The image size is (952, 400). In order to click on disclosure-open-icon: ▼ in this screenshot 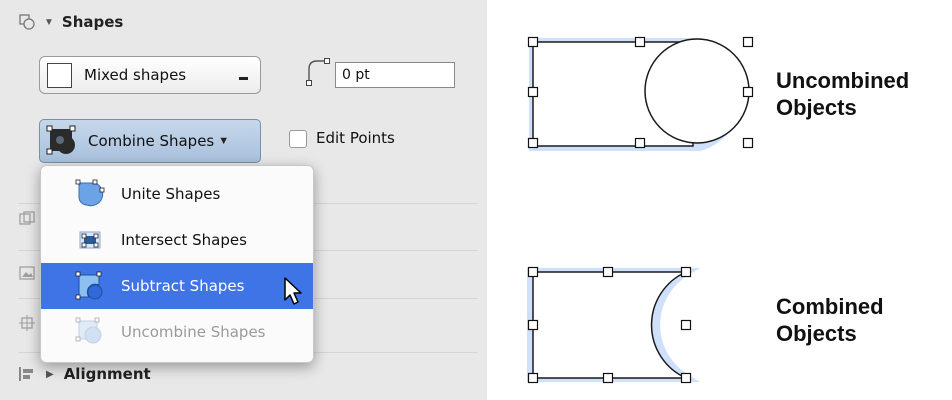, I will do `click(49, 22)`.